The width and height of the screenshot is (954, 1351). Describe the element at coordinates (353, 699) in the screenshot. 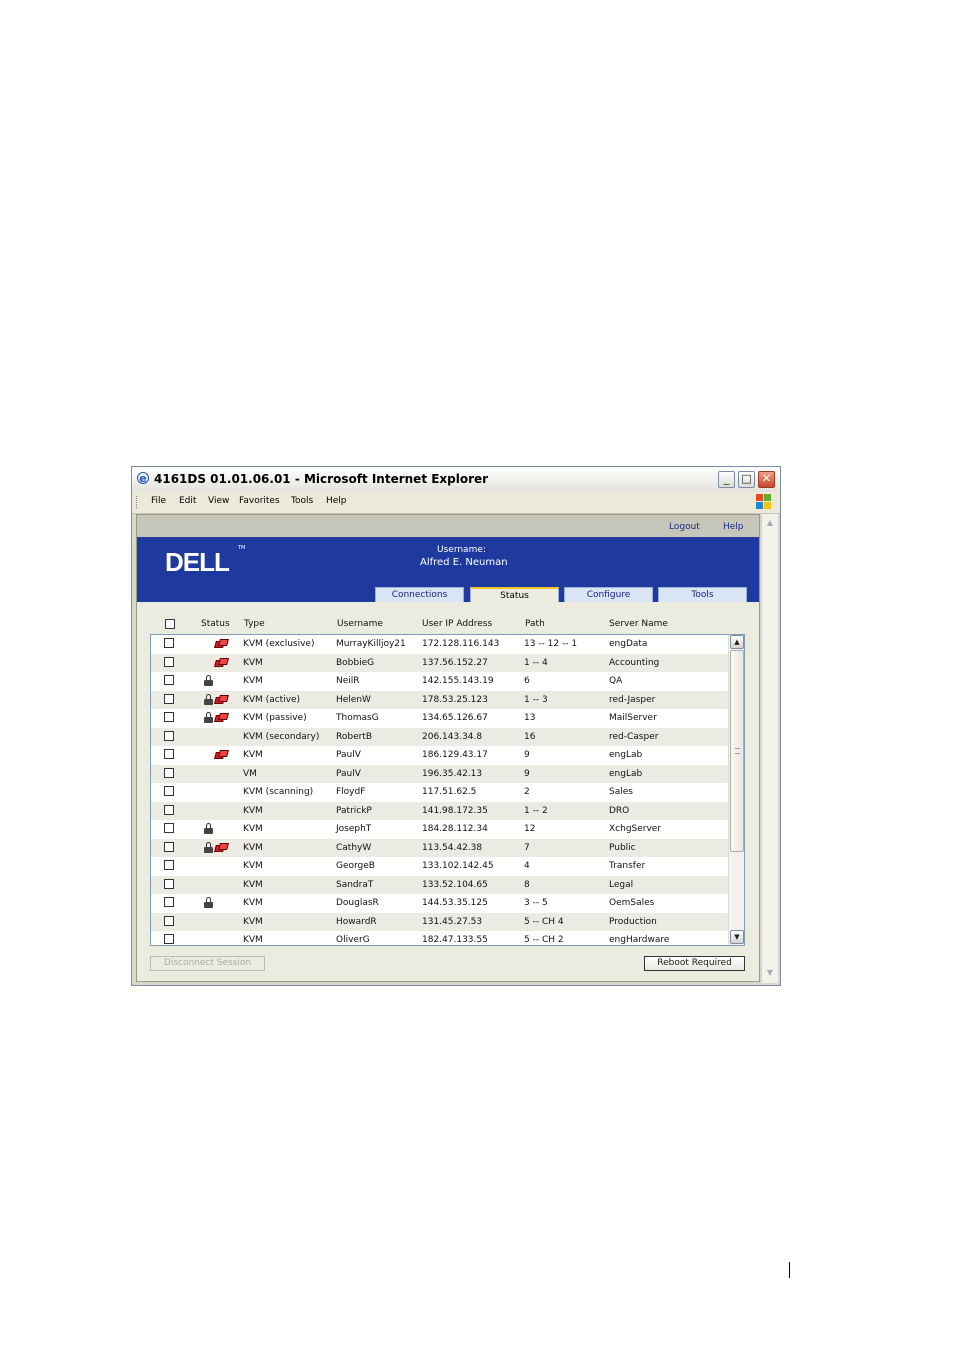

I see `cell-username: HelenW` at that location.